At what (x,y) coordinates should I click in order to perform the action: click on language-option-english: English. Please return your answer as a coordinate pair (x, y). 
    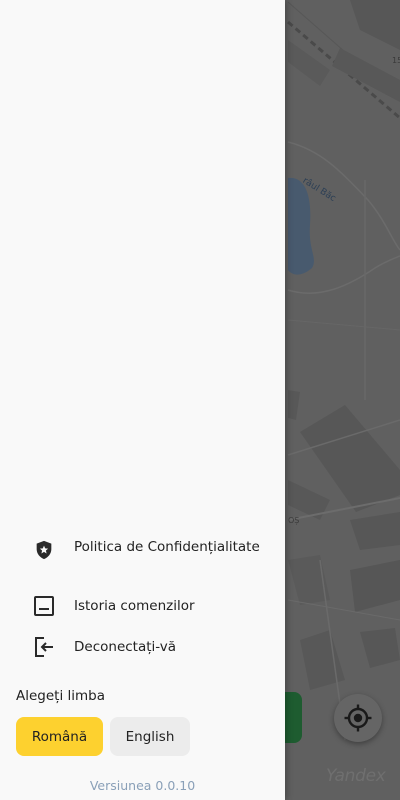
    Looking at the image, I should click on (150, 736).